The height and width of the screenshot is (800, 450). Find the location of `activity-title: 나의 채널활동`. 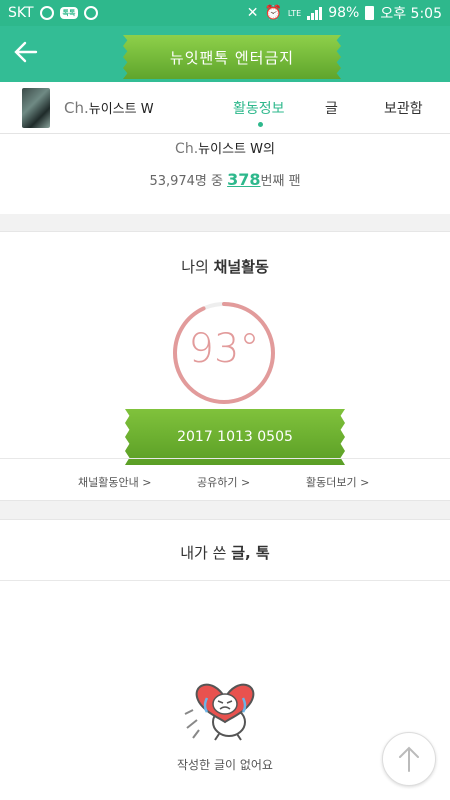

activity-title: 나의 채널활동 is located at coordinates (225, 266).